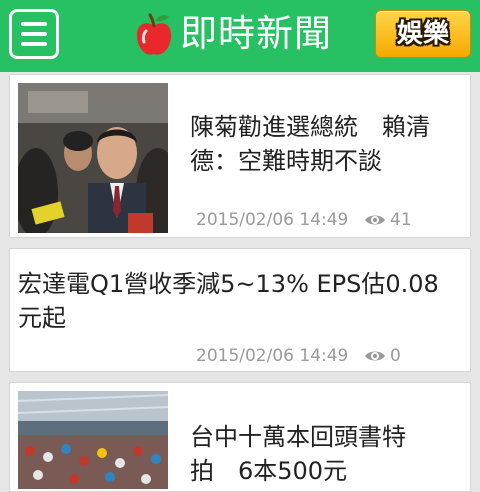  What do you see at coordinates (310, 127) in the screenshot?
I see `news-headline-line1: 陳菊勸進選總統 賴清` at bounding box center [310, 127].